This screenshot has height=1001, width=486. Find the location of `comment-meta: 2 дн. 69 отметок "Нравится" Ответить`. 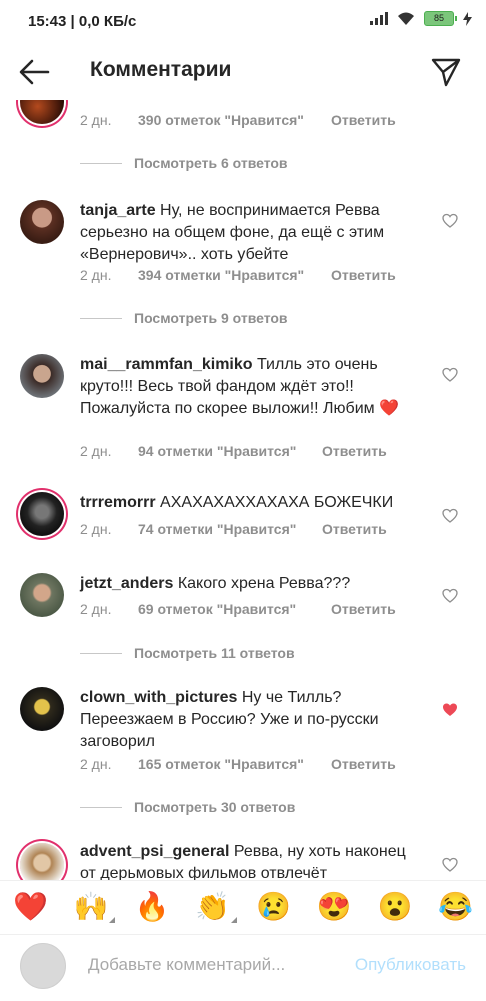

comment-meta: 2 дн. 69 отметок "Нравится" Ответить is located at coordinates (238, 609).